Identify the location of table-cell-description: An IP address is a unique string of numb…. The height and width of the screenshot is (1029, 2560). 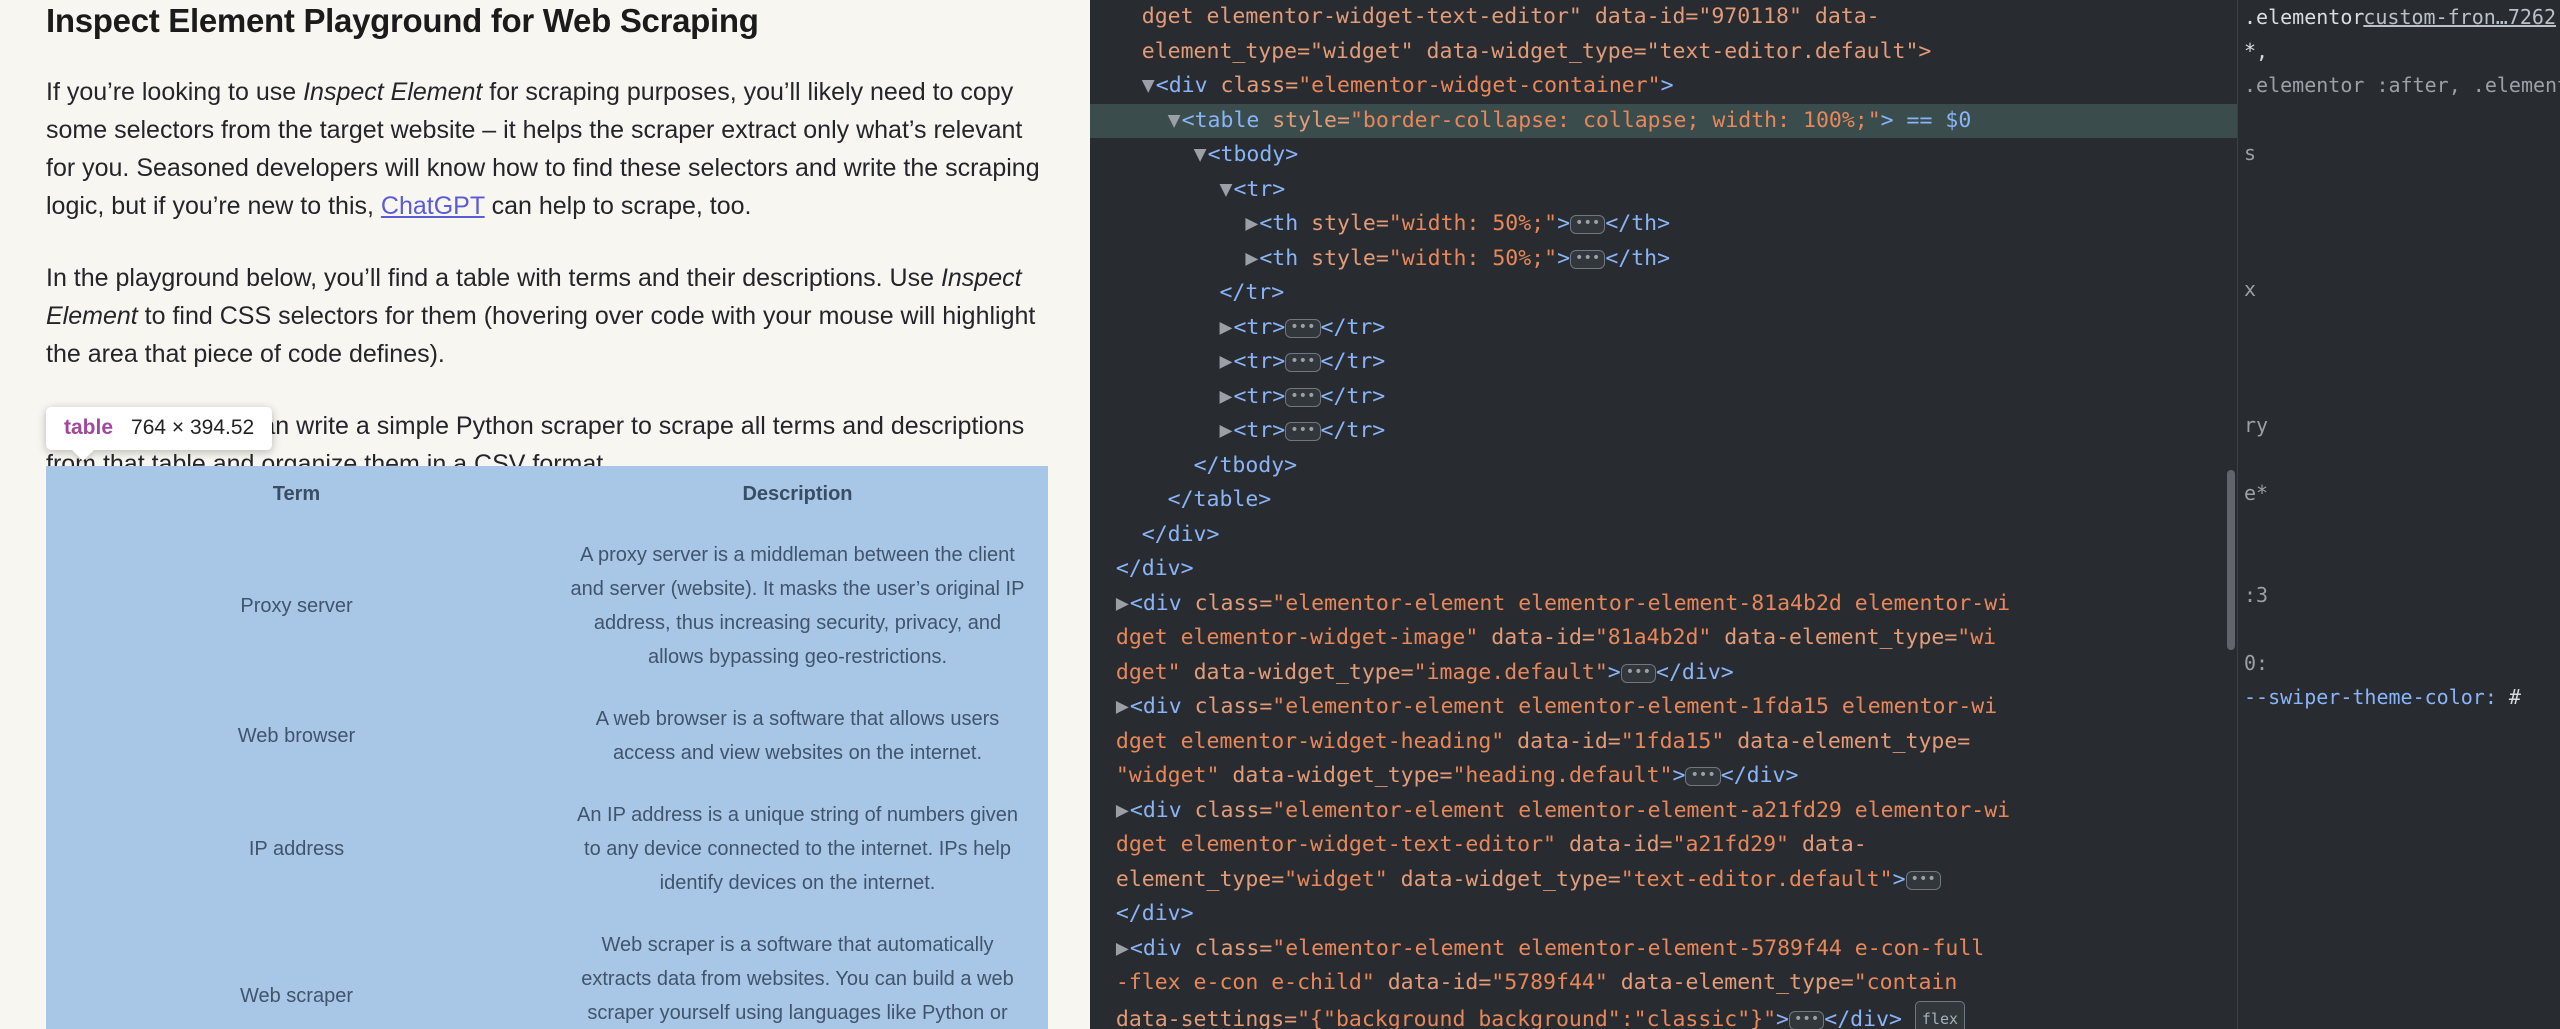
(797, 849).